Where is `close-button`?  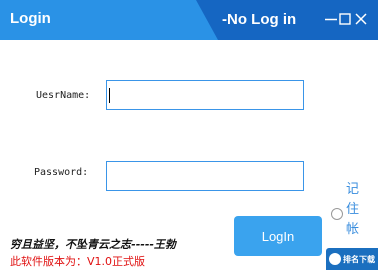
close-button is located at coordinates (361, 19).